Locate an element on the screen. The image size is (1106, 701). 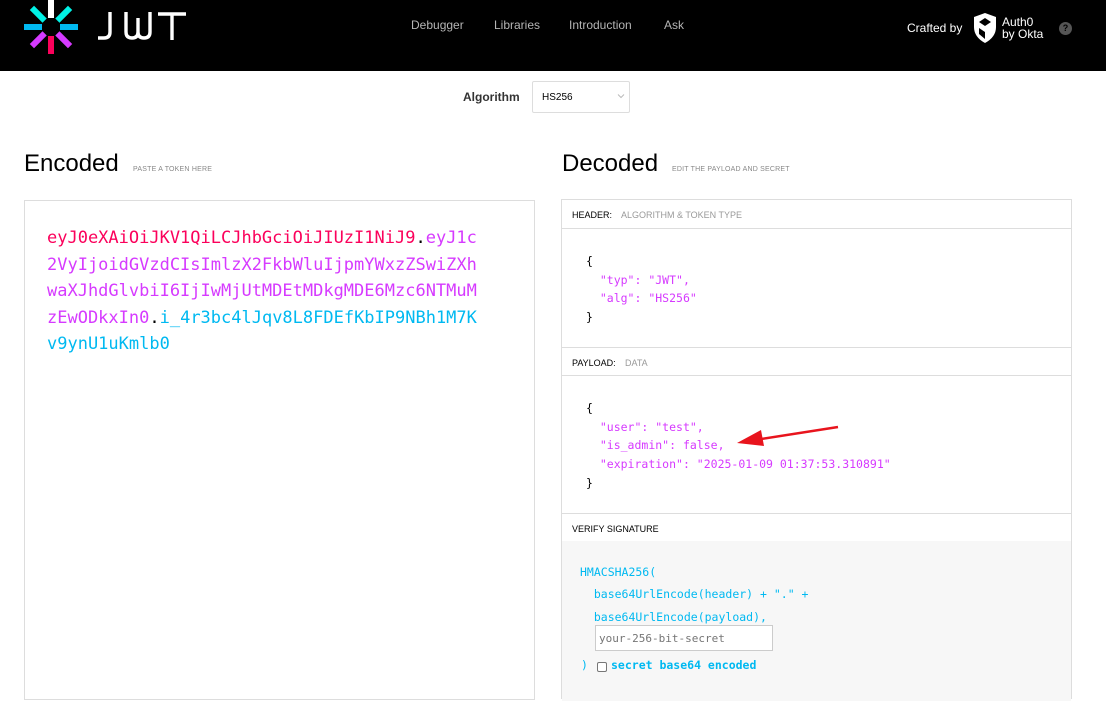
by-okta-name: by Okta is located at coordinates (1023, 34).